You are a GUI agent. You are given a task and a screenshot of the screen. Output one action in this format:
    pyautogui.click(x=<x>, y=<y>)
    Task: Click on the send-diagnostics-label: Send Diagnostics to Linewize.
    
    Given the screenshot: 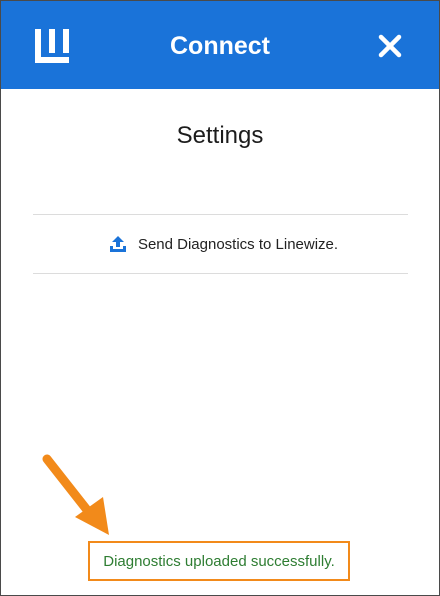 What is the action you would take?
    pyautogui.click(x=238, y=244)
    